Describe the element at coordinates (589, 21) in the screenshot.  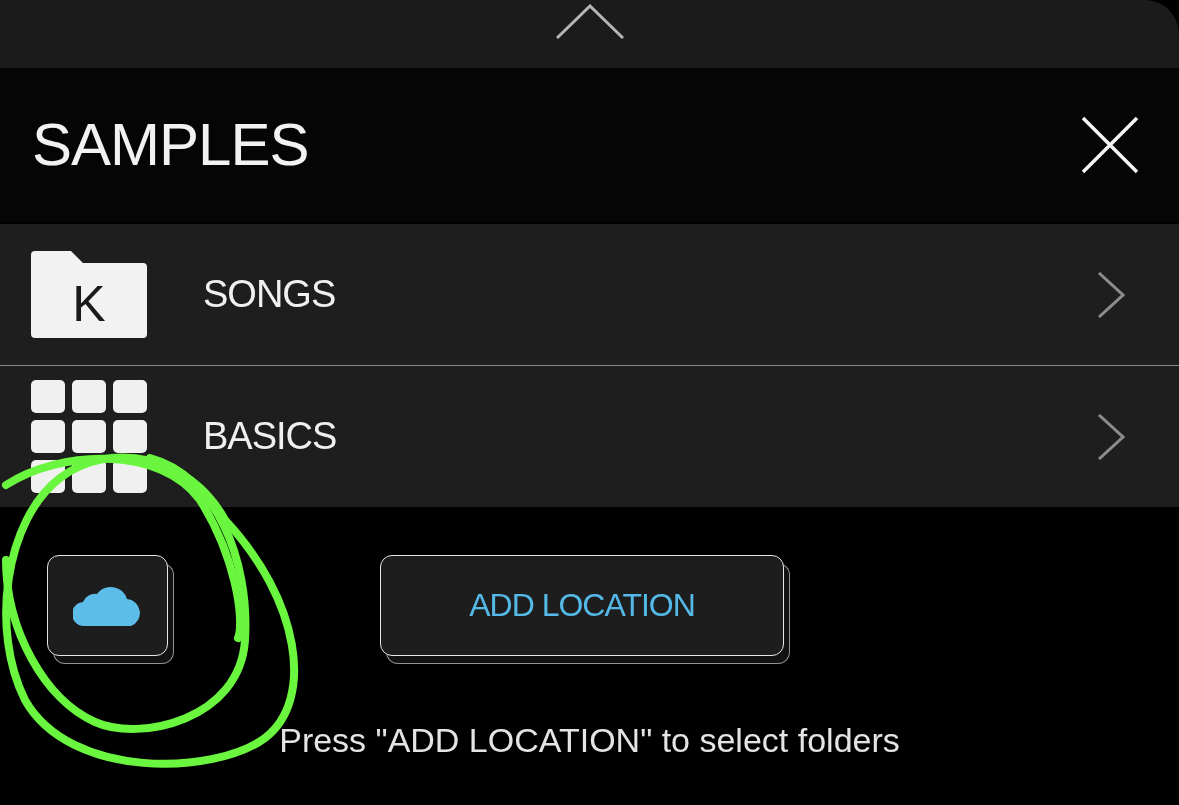
I see `chevron-up-icon` at that location.